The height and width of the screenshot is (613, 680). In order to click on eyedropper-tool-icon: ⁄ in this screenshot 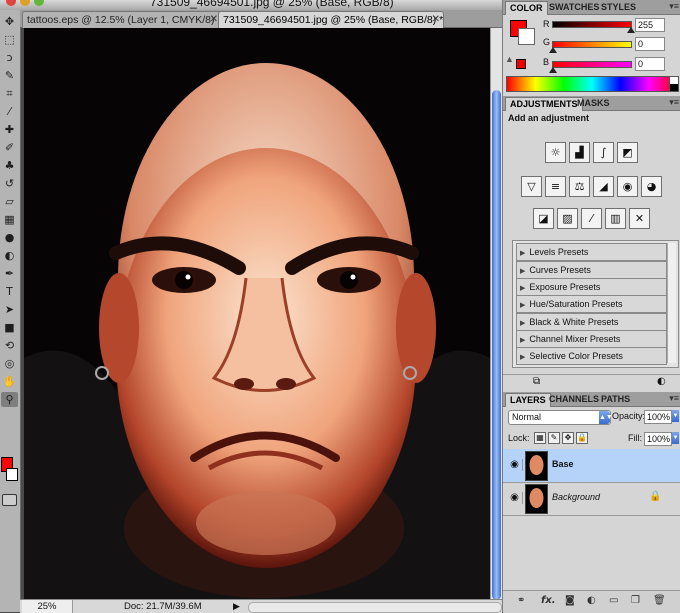, I will do `click(9, 111)`.